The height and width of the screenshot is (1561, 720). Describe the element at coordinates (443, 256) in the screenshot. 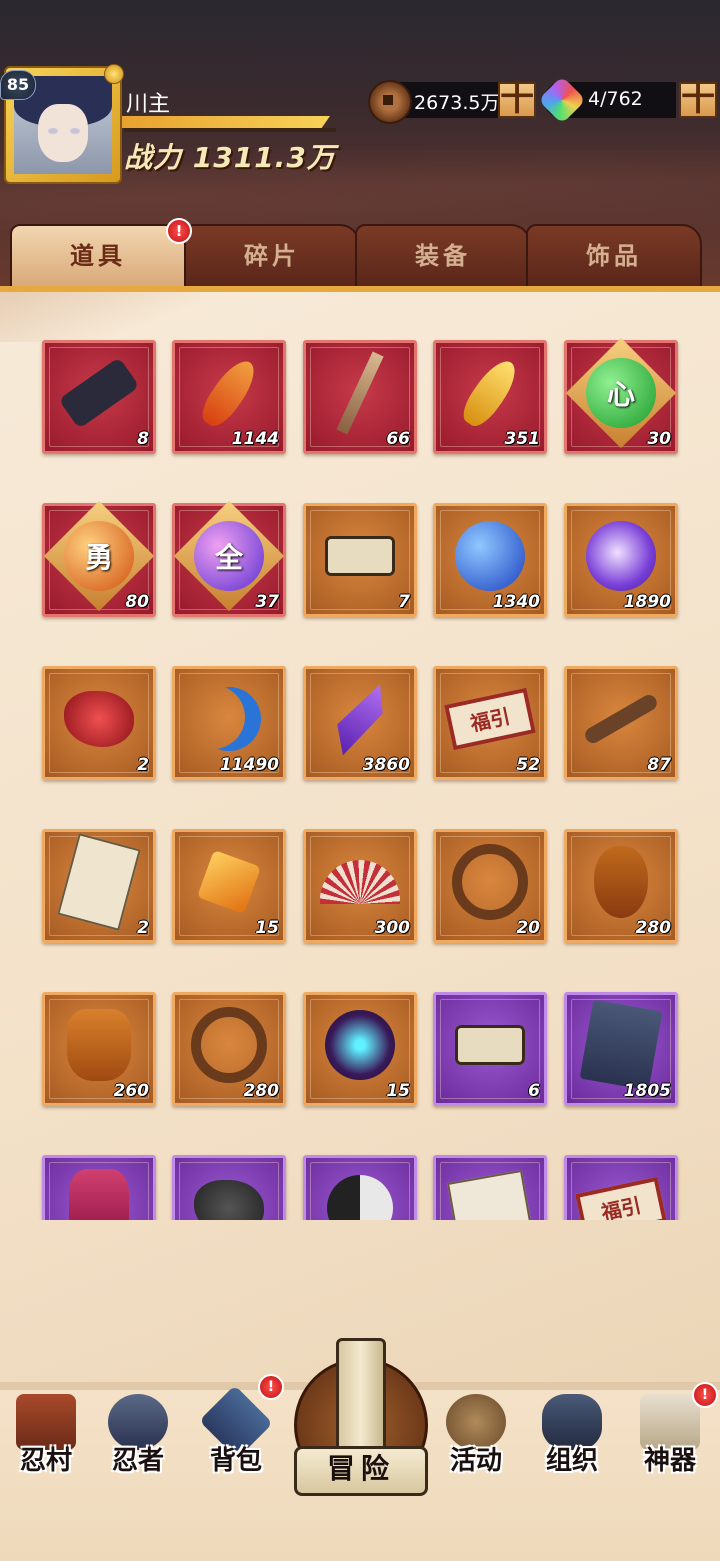

I see `tab-equipment: 装备` at that location.